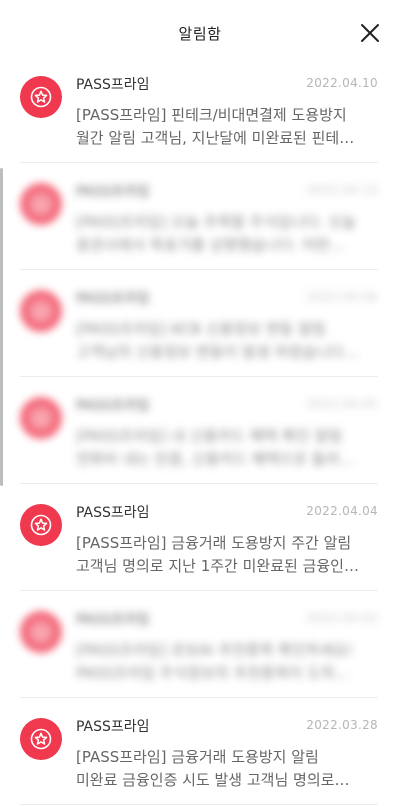 Image resolution: width=400 pixels, height=806 pixels. I want to click on notification-line-1: [PASS프라임] 오늘 추목할 주식입니다. 오늘, so click(216, 222).